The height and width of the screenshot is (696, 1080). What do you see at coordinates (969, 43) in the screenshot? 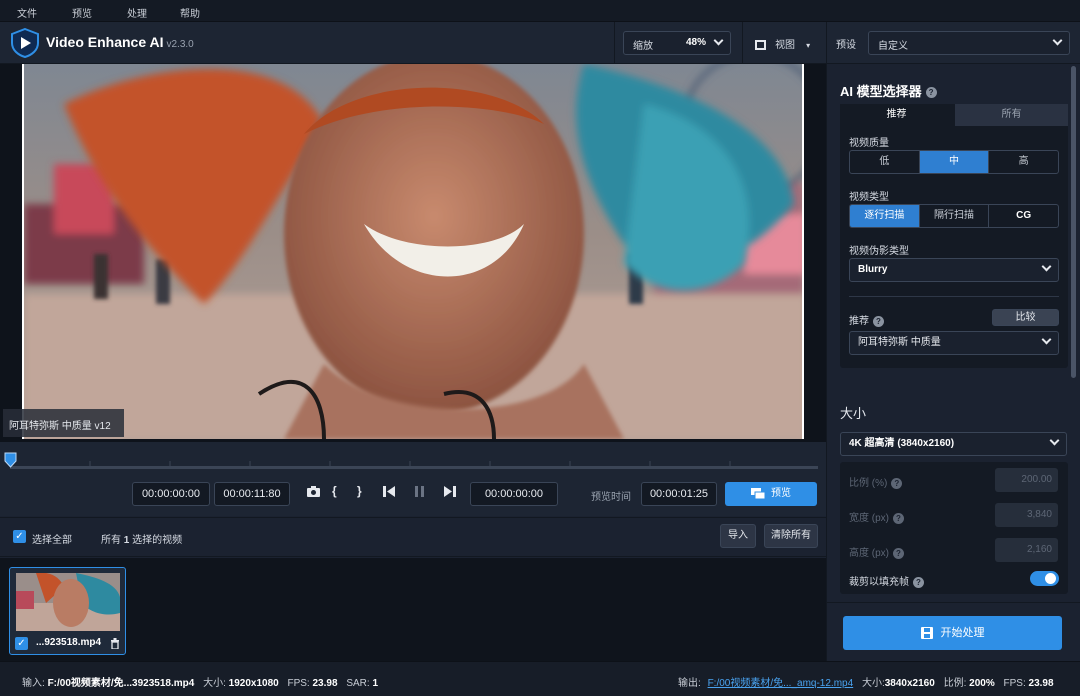
I see `preset-dropdown: 自定义` at bounding box center [969, 43].